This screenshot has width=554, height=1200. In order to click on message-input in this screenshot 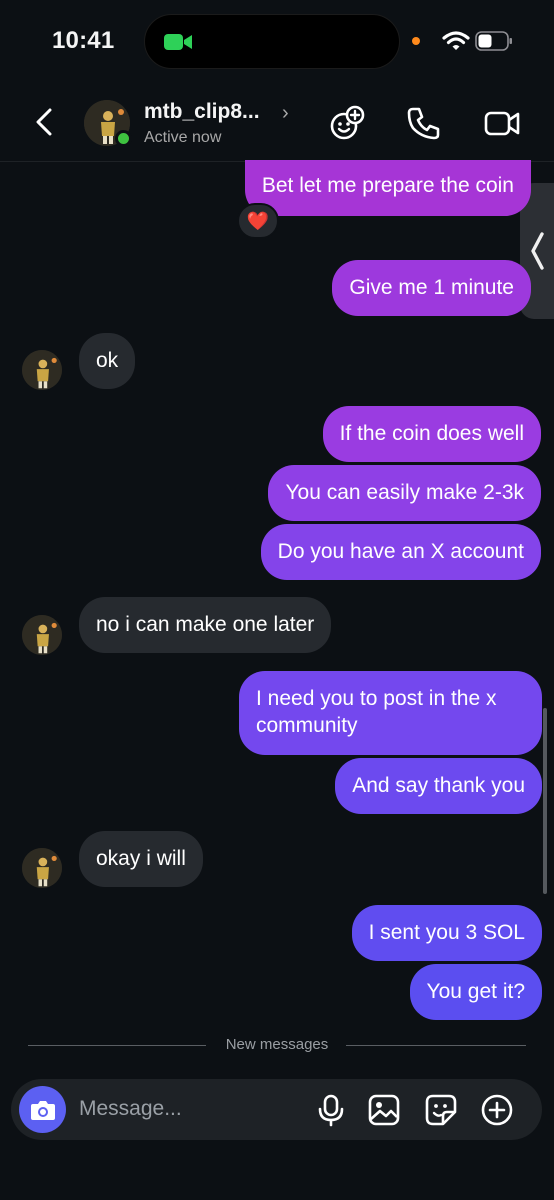, I will do `click(189, 1109)`.